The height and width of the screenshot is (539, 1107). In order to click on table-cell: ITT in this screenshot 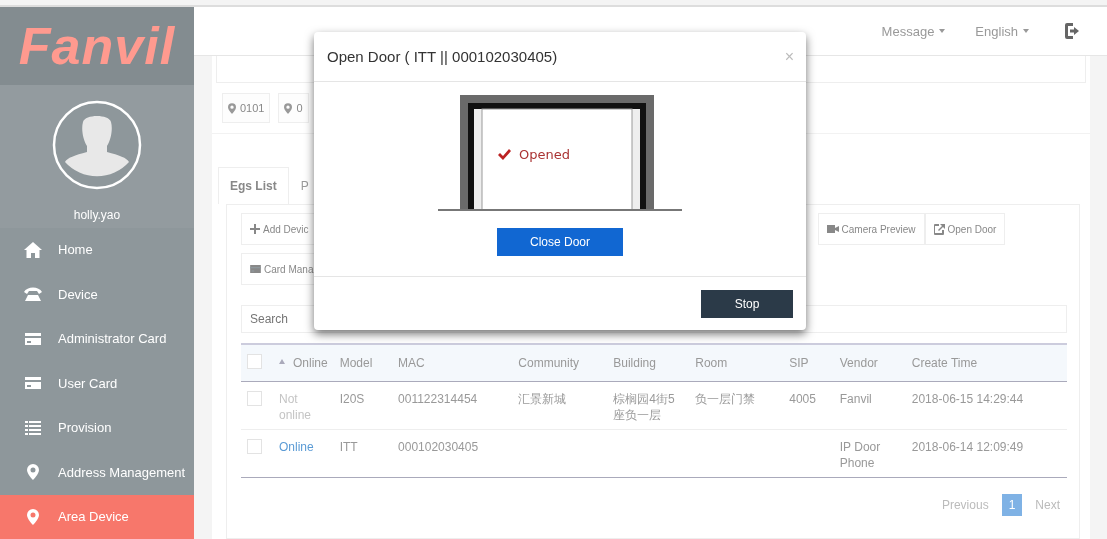, I will do `click(348, 447)`.